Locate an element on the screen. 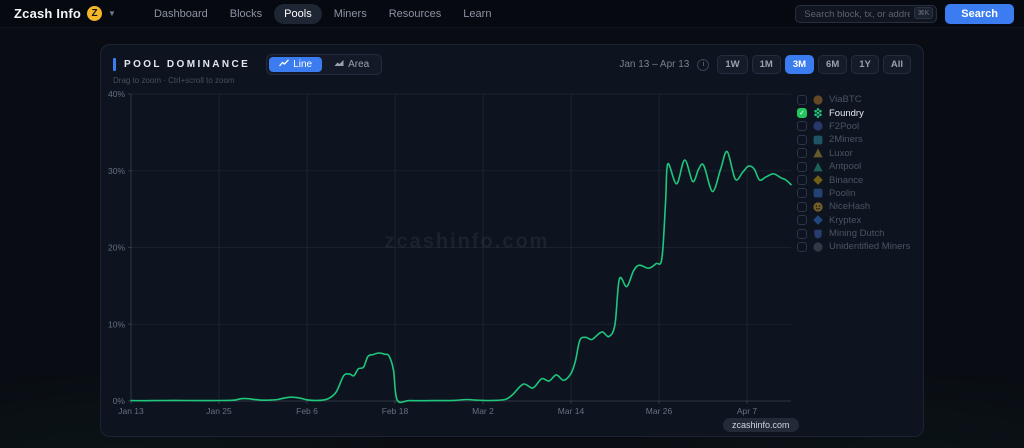  legend-item-f2pool: F2Pool is located at coordinates (856, 126).